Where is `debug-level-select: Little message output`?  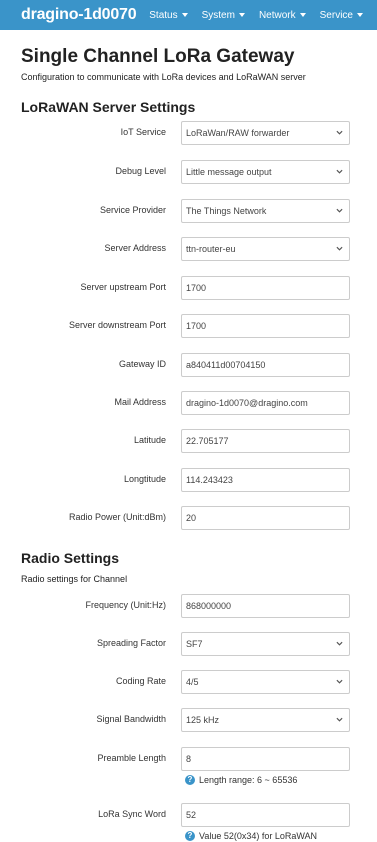
debug-level-select: Little message output is located at coordinates (265, 172).